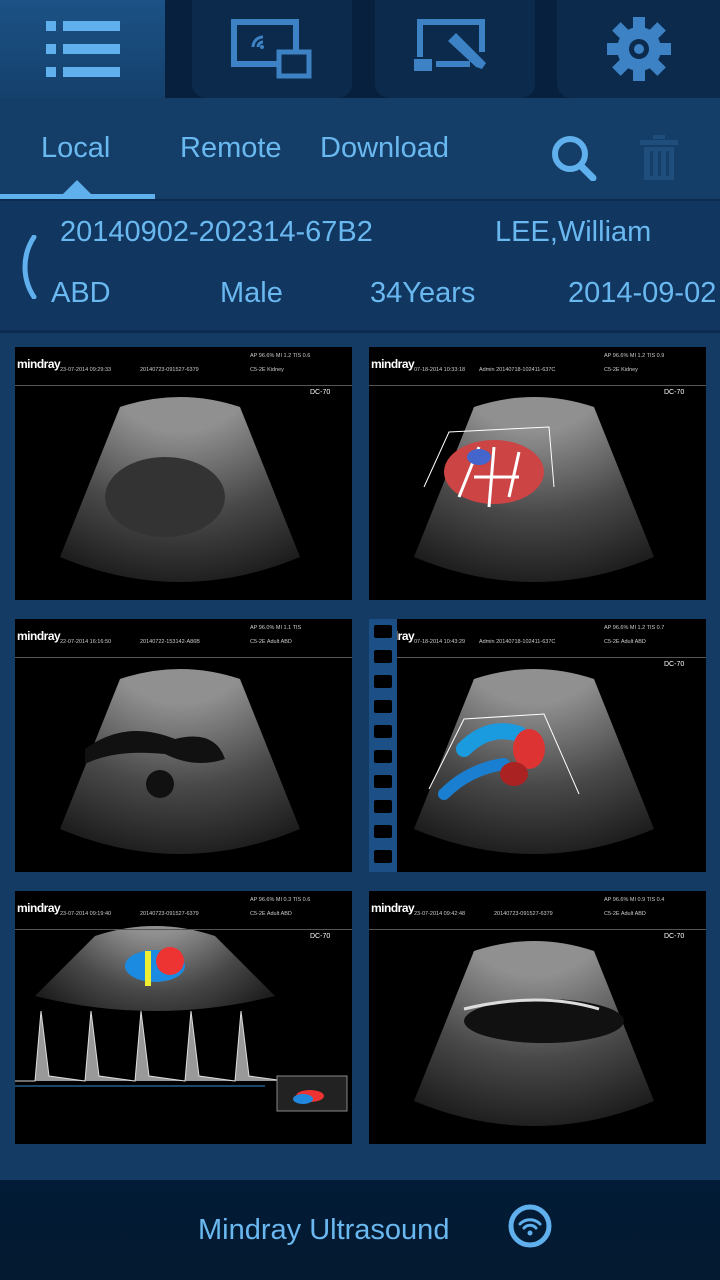 The image size is (720, 1280). What do you see at coordinates (81, 293) in the screenshot?
I see `exam-type: ABD` at bounding box center [81, 293].